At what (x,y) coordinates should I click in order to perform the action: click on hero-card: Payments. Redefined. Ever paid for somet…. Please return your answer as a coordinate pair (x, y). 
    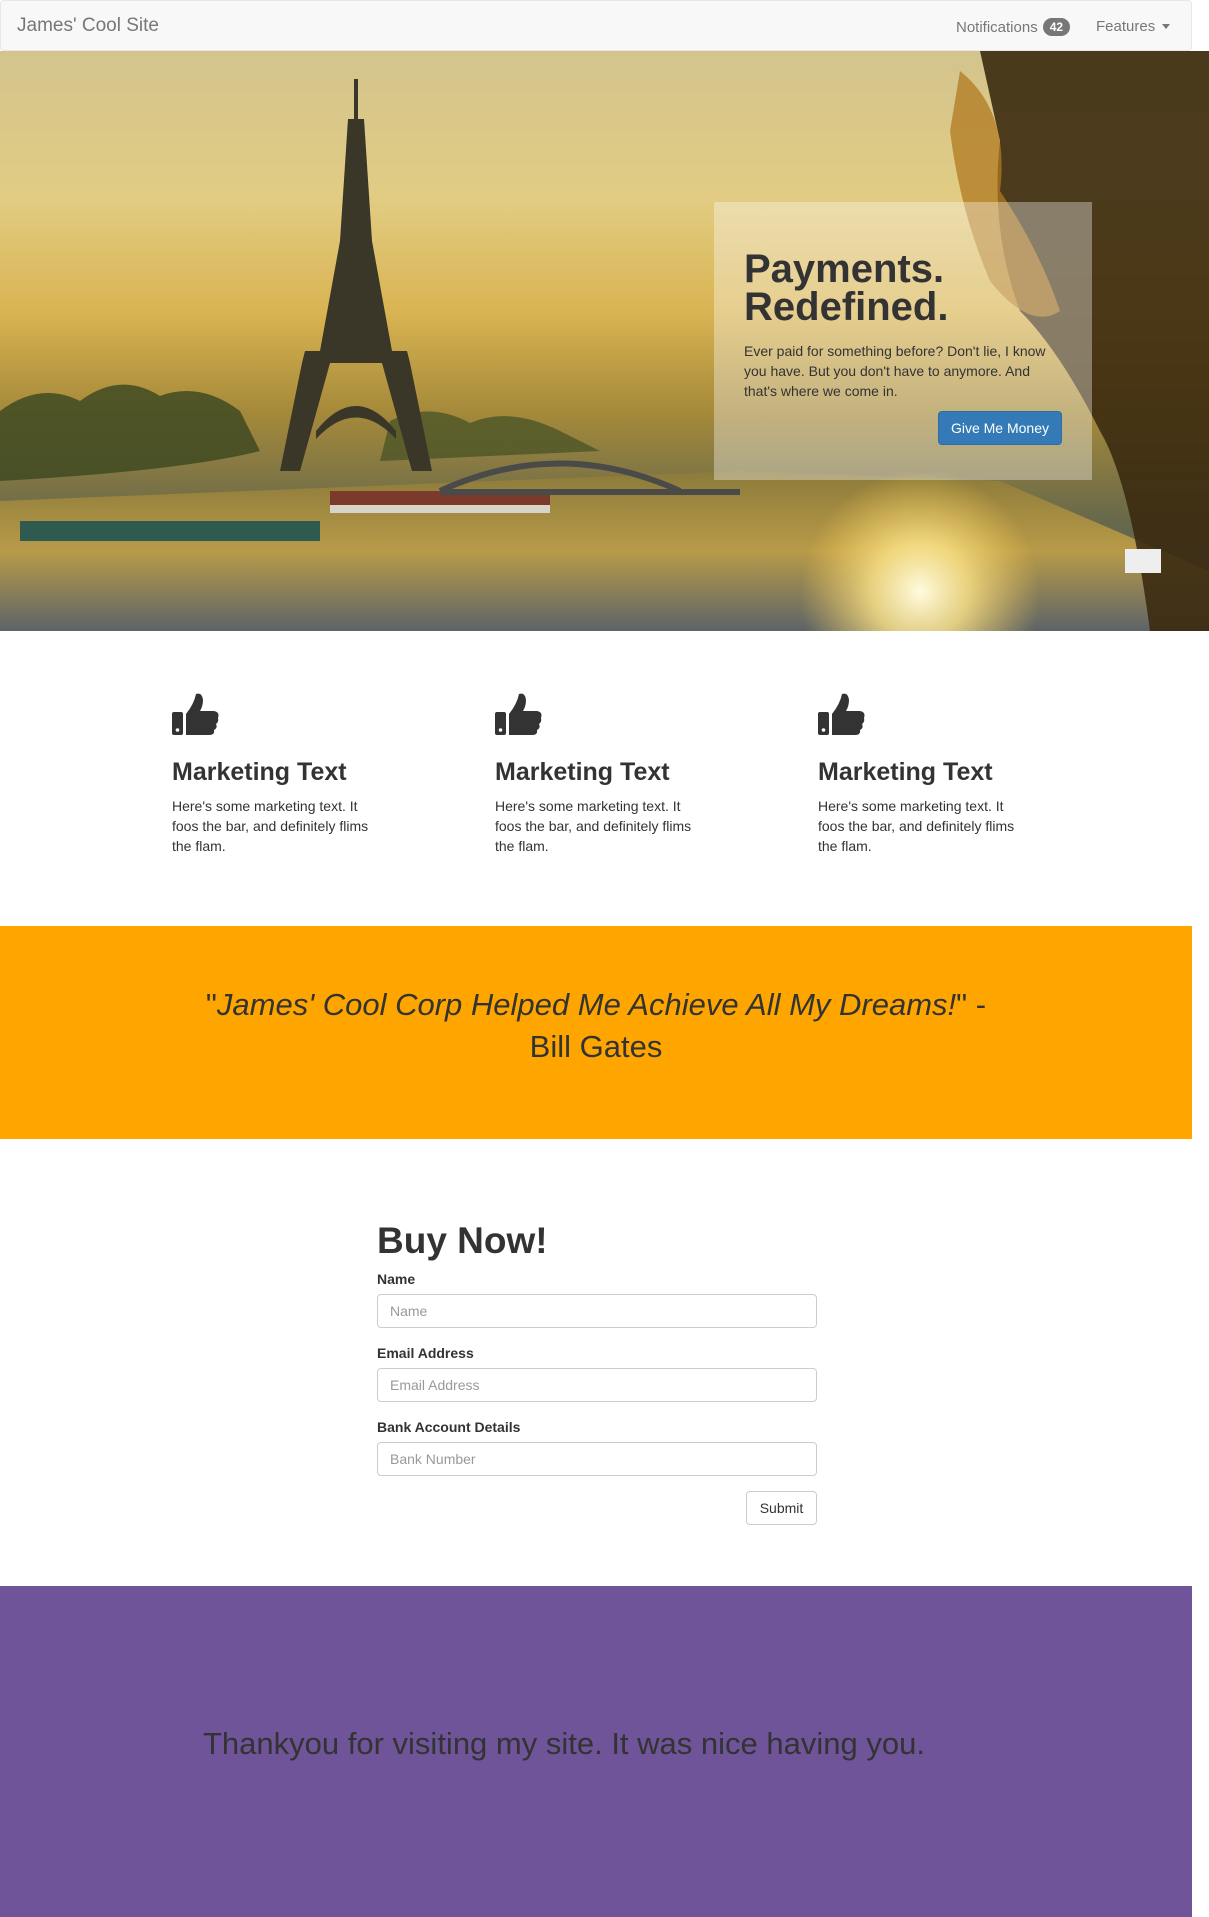
    Looking at the image, I should click on (903, 341).